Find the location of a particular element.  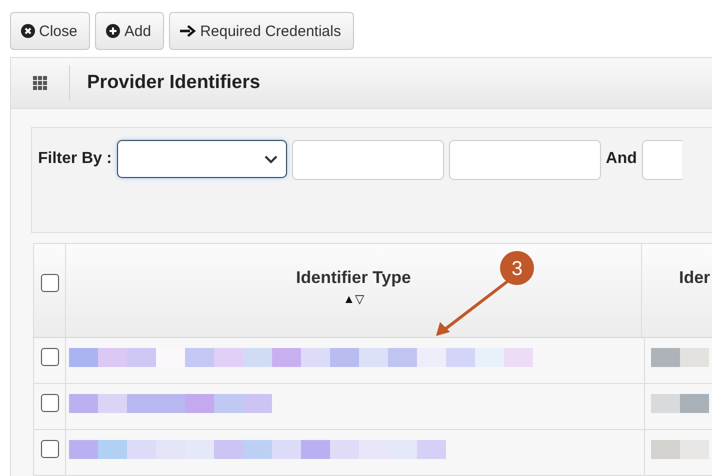

add-icon is located at coordinates (113, 31).